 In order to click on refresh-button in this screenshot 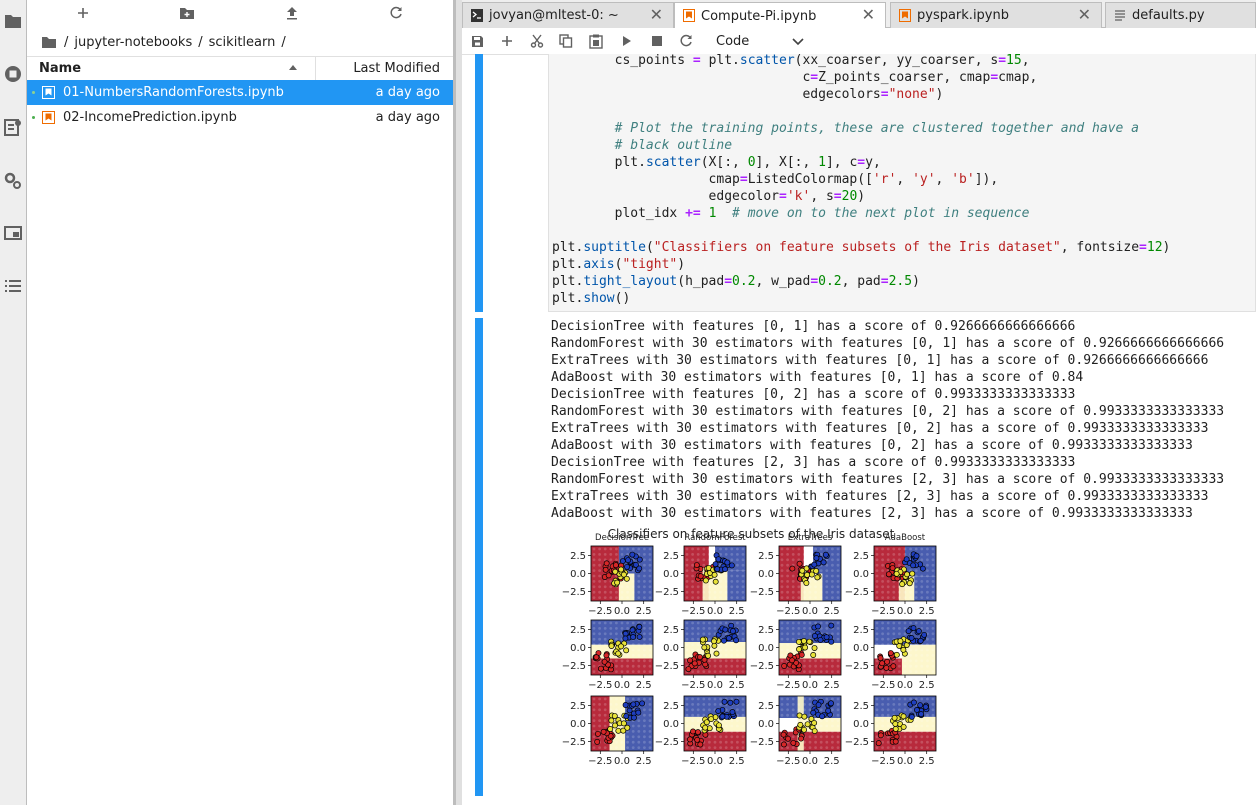, I will do `click(396, 13)`.